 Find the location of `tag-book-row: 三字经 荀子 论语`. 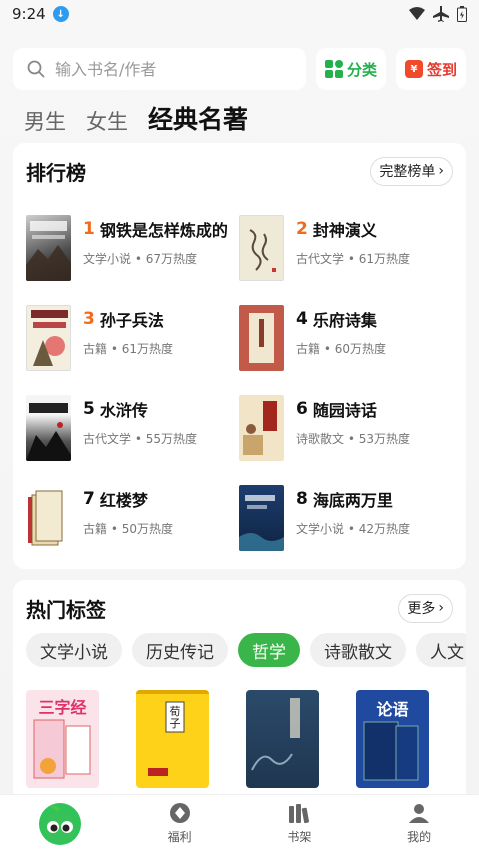

tag-book-row: 三字经 荀子 论语 is located at coordinates (227, 739).